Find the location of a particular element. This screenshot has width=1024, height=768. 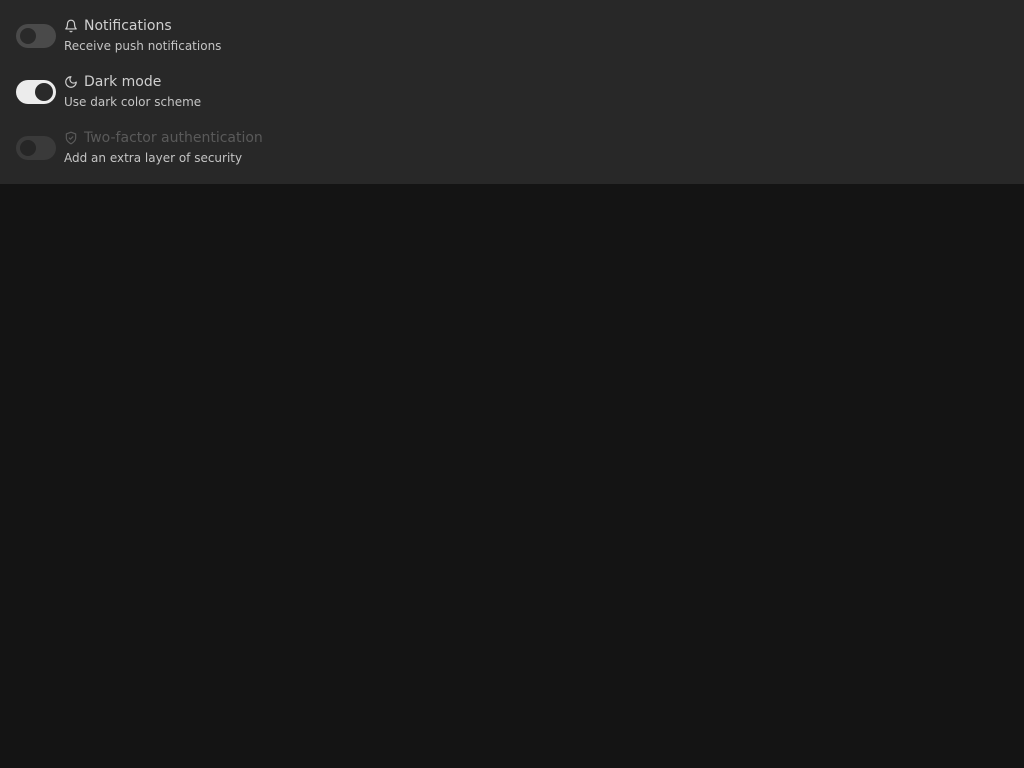

bell-icon is located at coordinates (71, 26).